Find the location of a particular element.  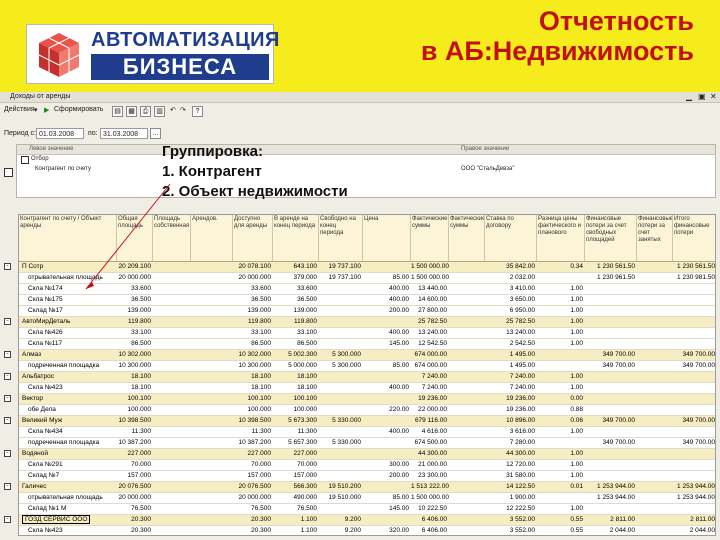

row-value-cell: 20 000.000 is located at coordinates (134, 497).